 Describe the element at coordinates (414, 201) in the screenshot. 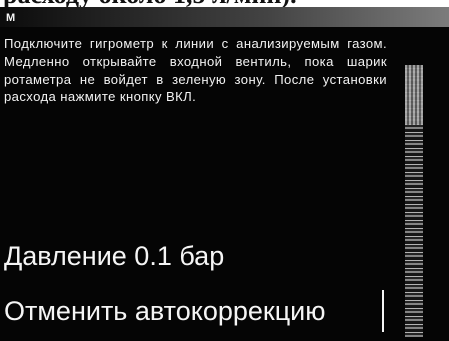

I see `scrollbar` at that location.